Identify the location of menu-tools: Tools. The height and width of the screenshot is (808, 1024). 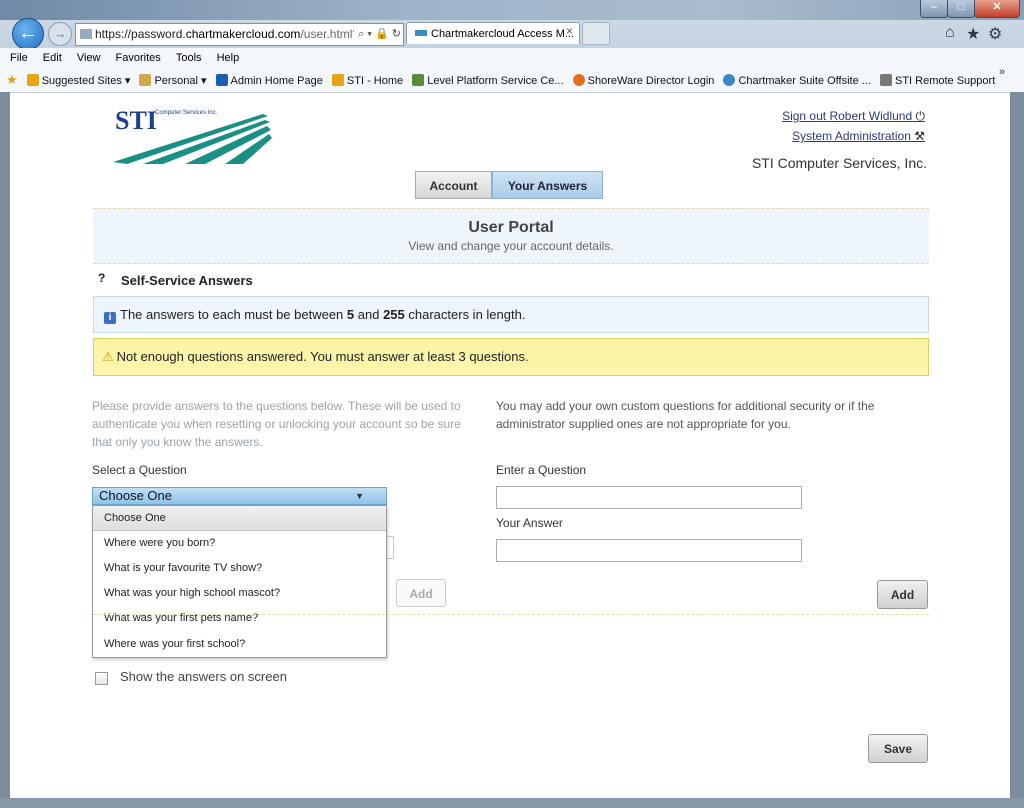
(189, 58).